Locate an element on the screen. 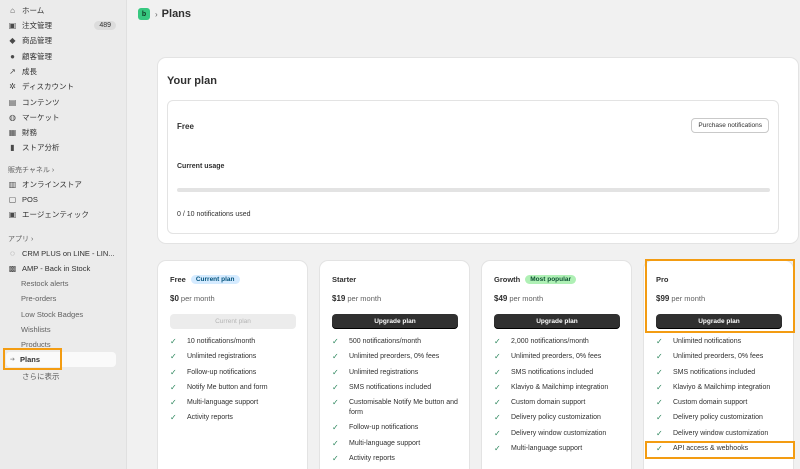  apps-label: アプリ › is located at coordinates (20, 239).